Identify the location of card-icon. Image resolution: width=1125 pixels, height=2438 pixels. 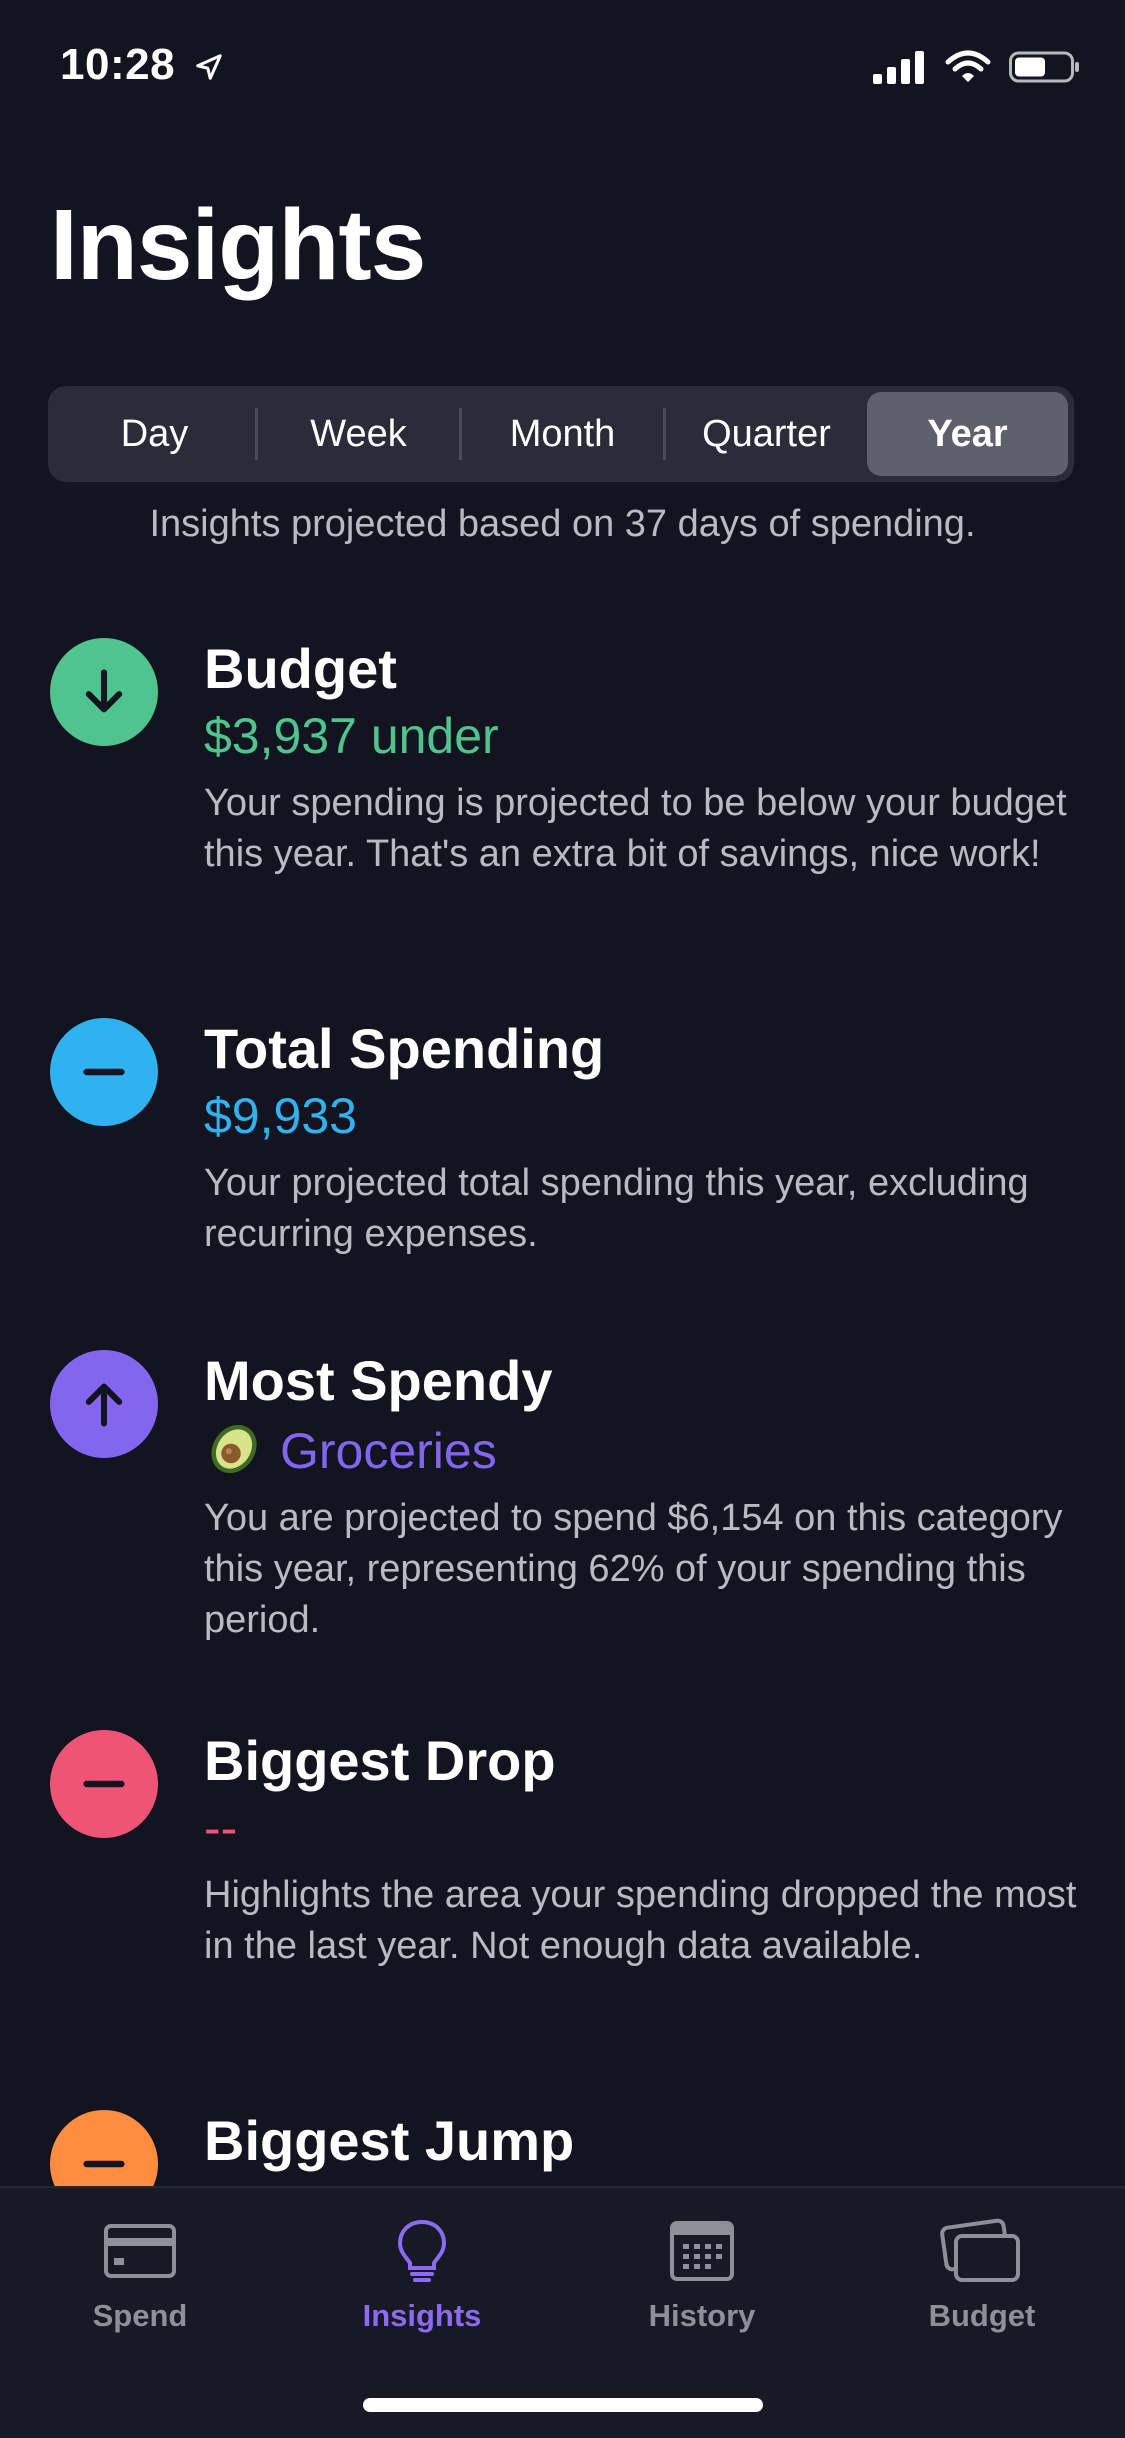
(140, 2251).